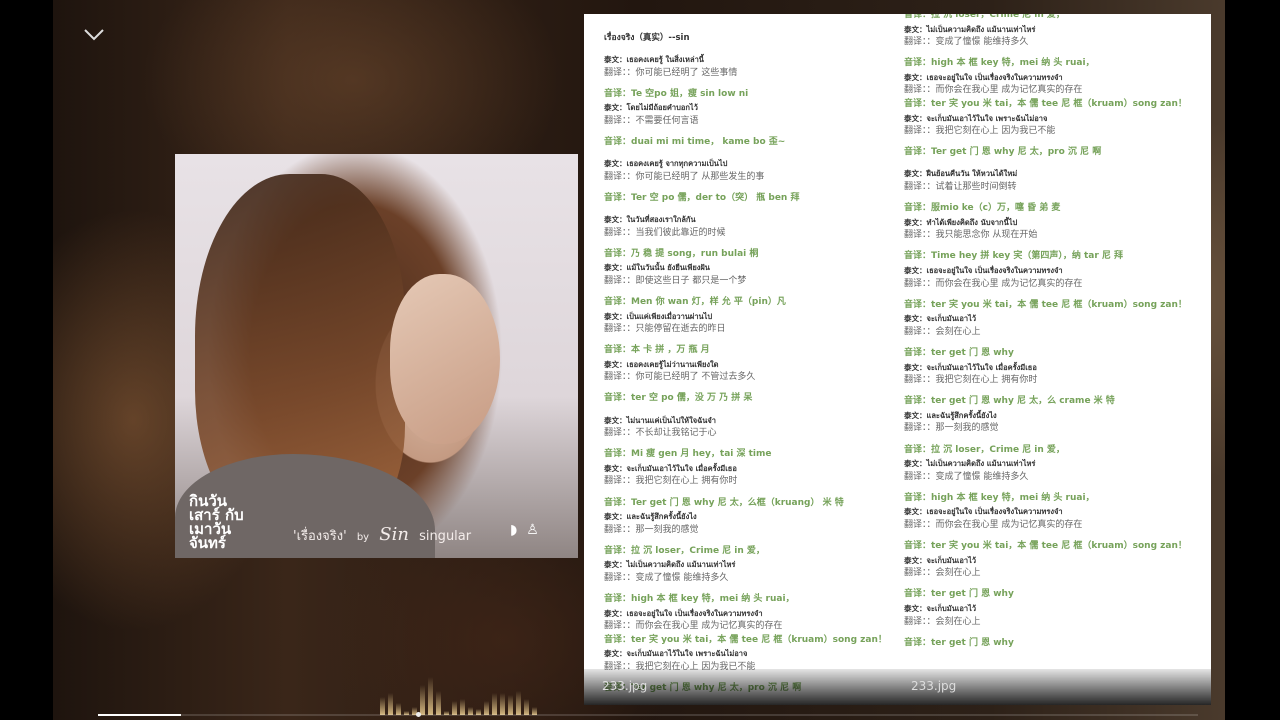 Image resolution: width=1280 pixels, height=720 pixels. I want to click on record-label-logos: ◗ ♙, so click(524, 530).